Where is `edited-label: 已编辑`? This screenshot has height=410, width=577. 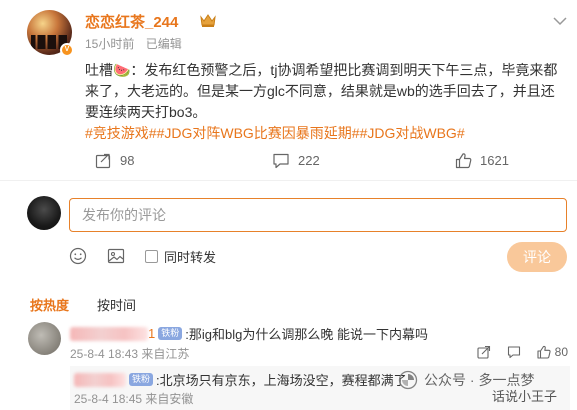
edited-label: 已编辑 is located at coordinates (163, 44).